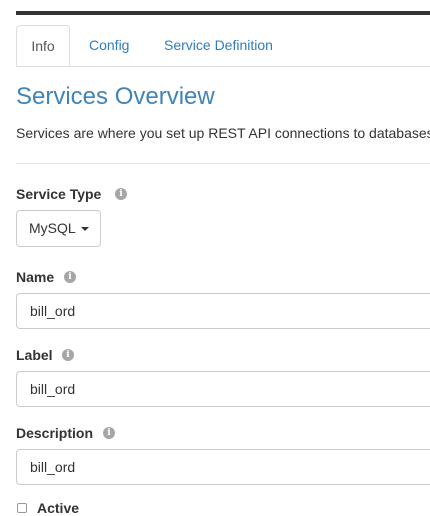 Image resolution: width=430 pixels, height=516 pixels. What do you see at coordinates (223, 389) in the screenshot?
I see `label-input` at bounding box center [223, 389].